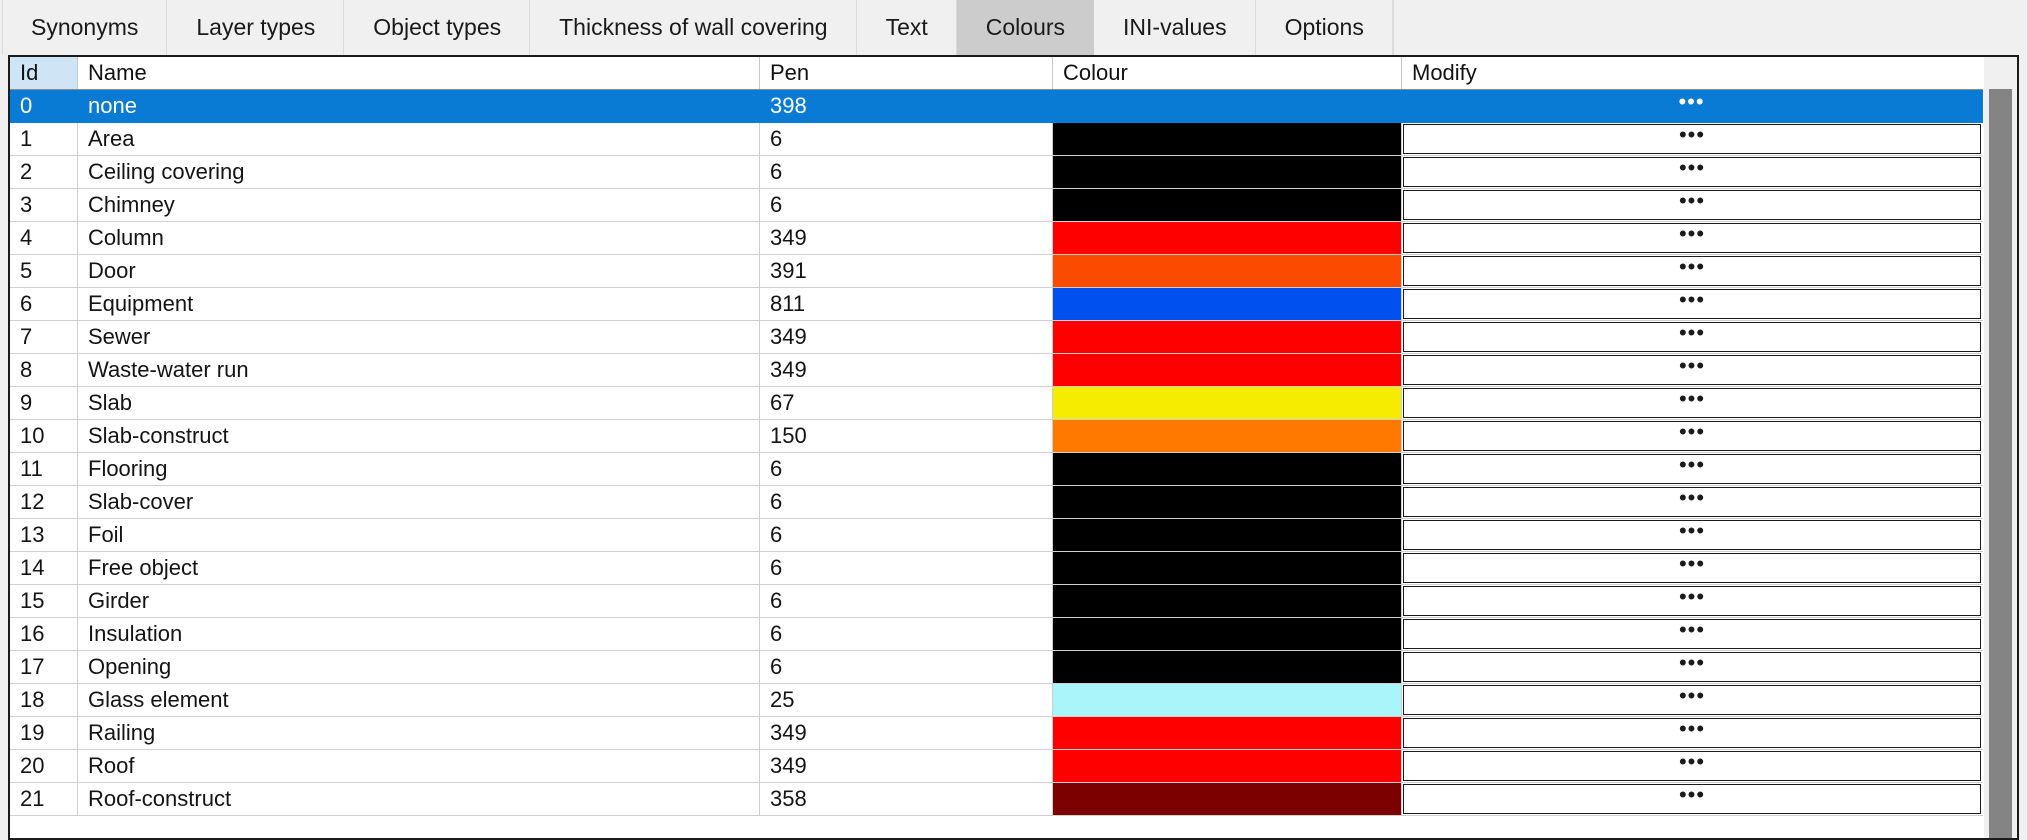  Describe the element at coordinates (1709, 27) in the screenshot. I see `tab-bar-filler` at that location.